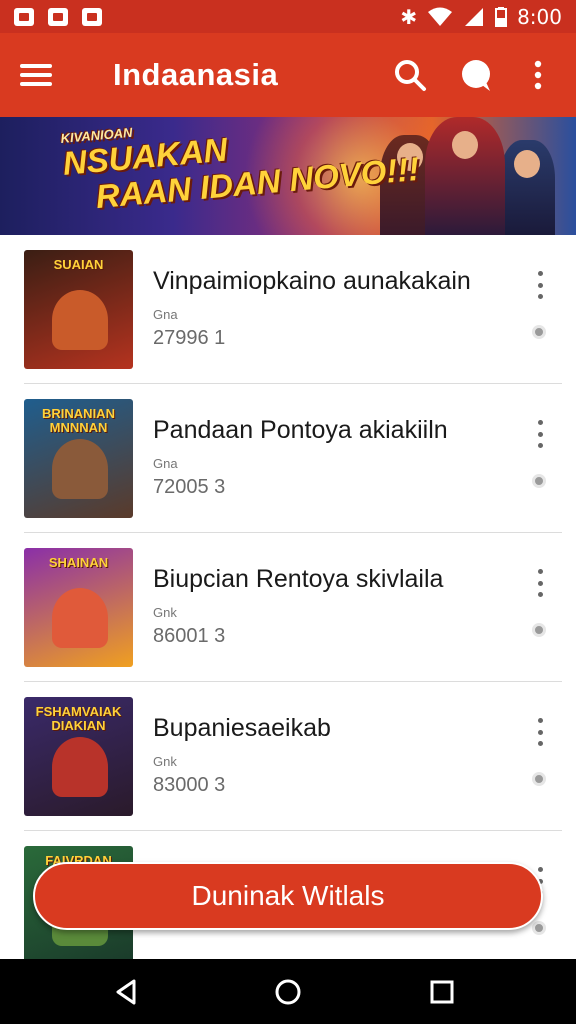  Describe the element at coordinates (189, 338) in the screenshot. I see `game-count: 27996 1` at that location.